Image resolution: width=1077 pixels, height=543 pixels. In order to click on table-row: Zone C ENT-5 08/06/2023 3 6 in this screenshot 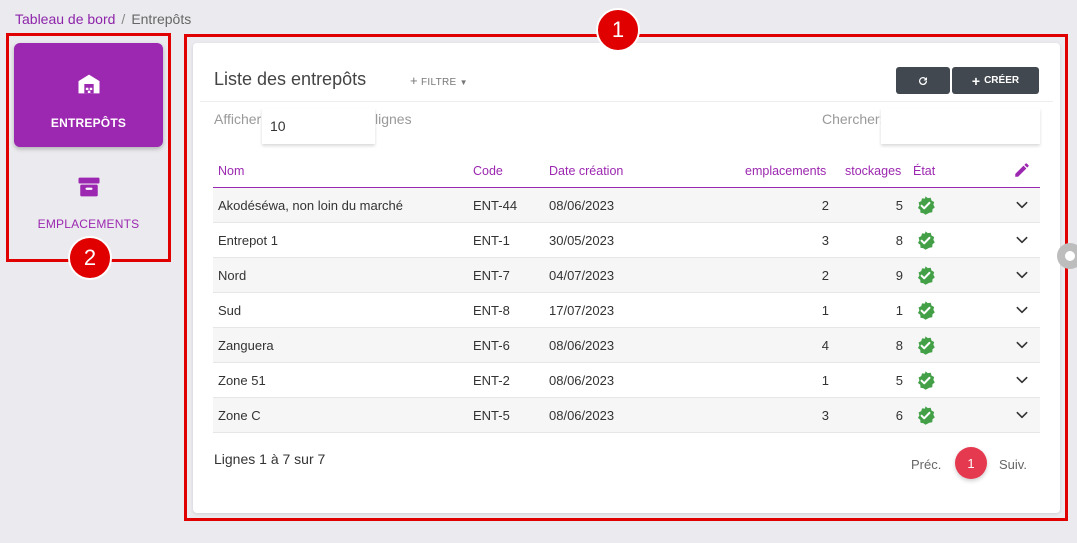, I will do `click(626, 415)`.